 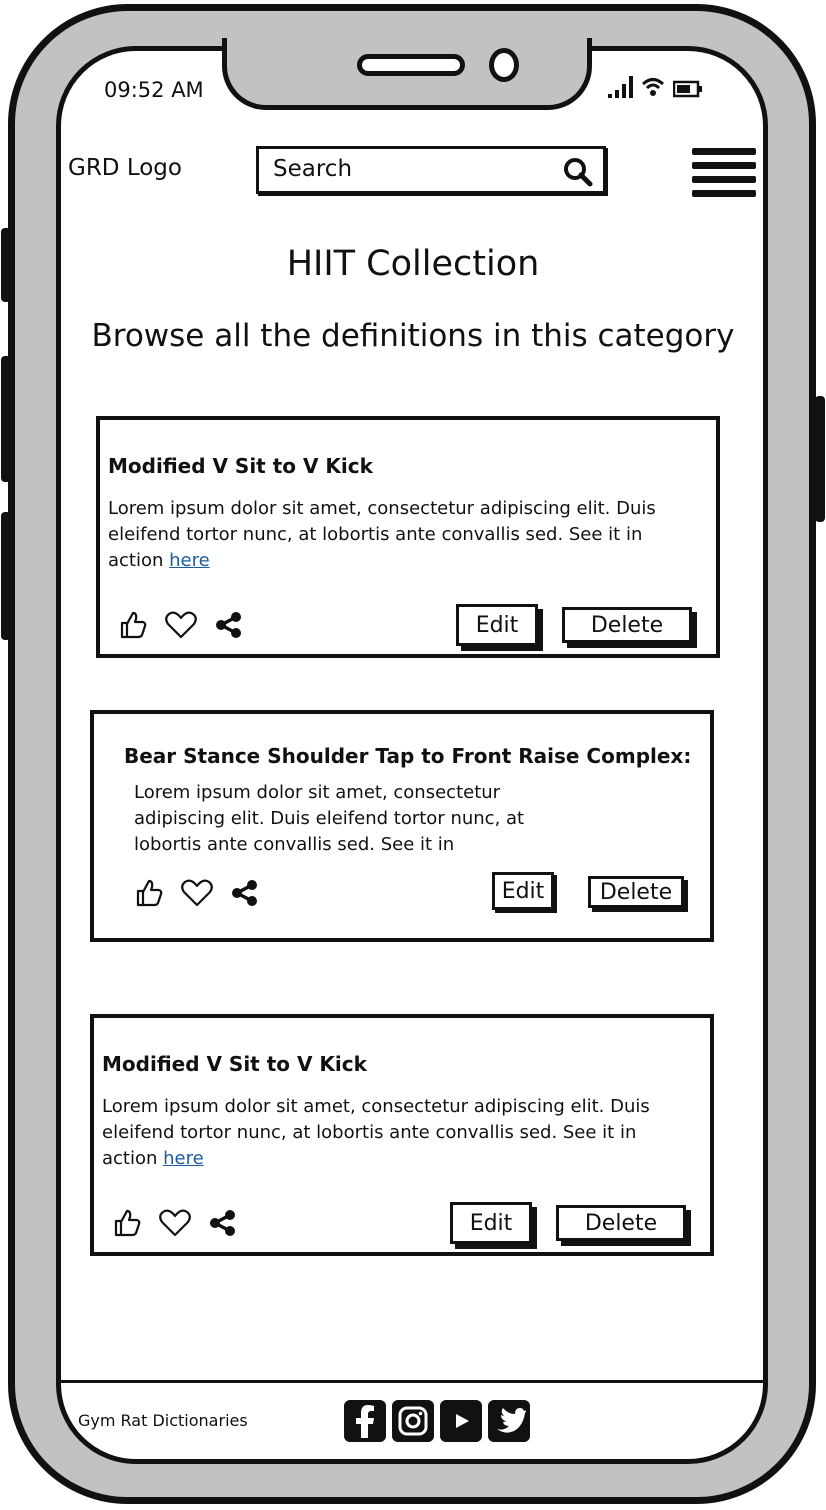 I want to click on facebook-icon, so click(x=365, y=1421).